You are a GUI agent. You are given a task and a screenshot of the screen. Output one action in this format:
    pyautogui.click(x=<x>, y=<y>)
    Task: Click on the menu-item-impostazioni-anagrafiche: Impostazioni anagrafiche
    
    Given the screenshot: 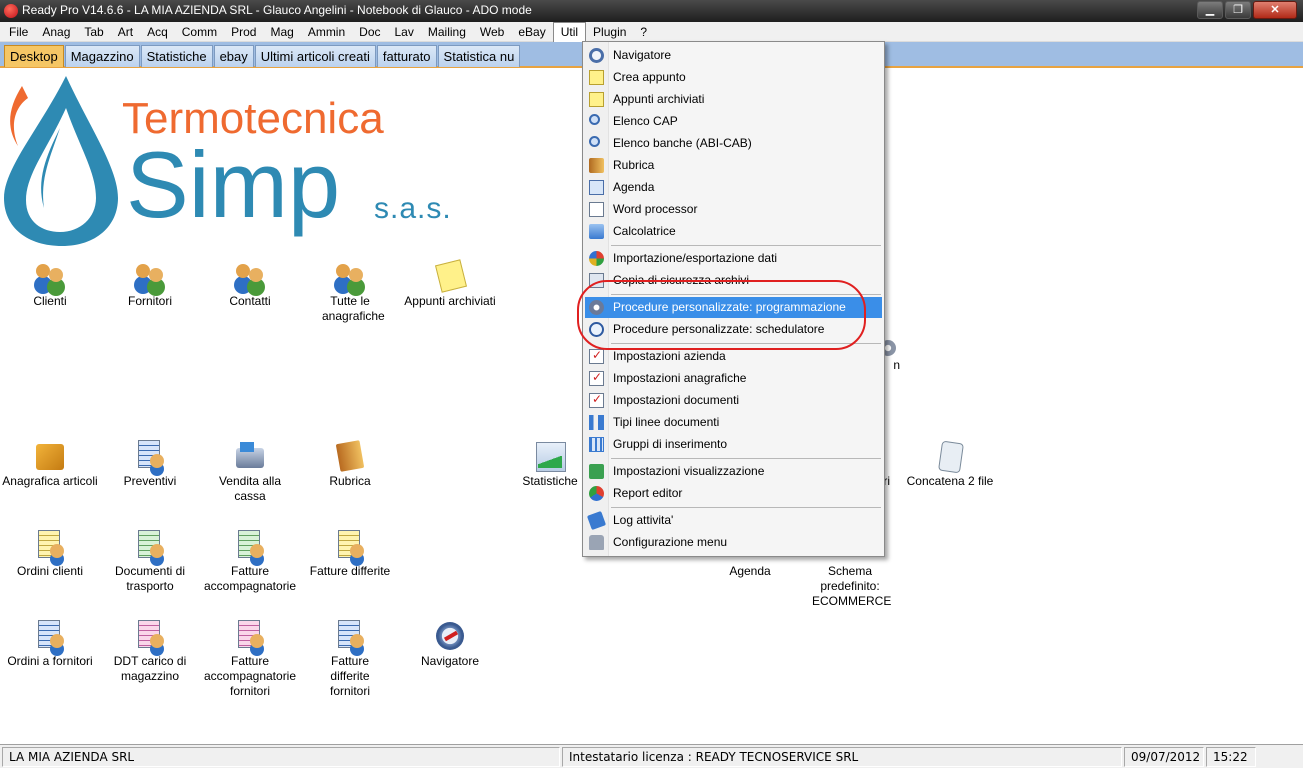 What is the action you would take?
    pyautogui.click(x=733, y=378)
    